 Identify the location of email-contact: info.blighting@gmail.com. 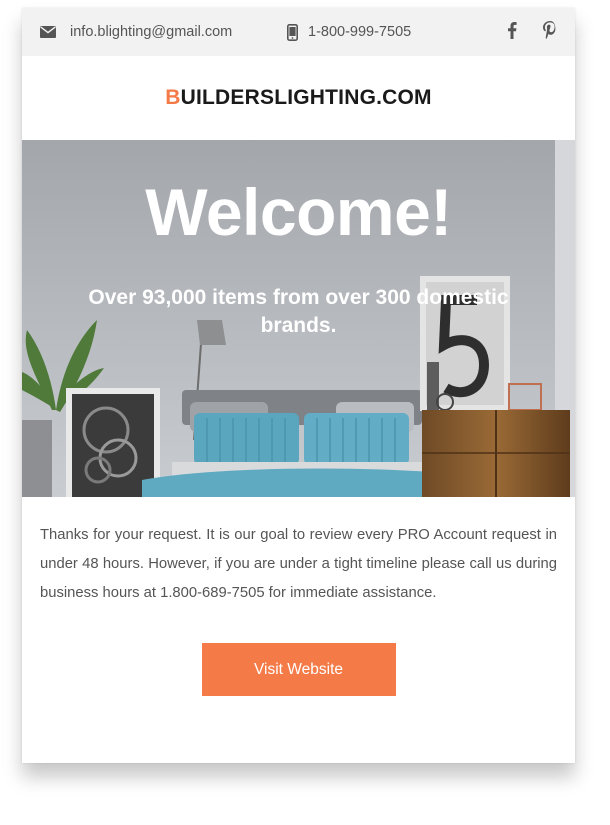
(136, 32).